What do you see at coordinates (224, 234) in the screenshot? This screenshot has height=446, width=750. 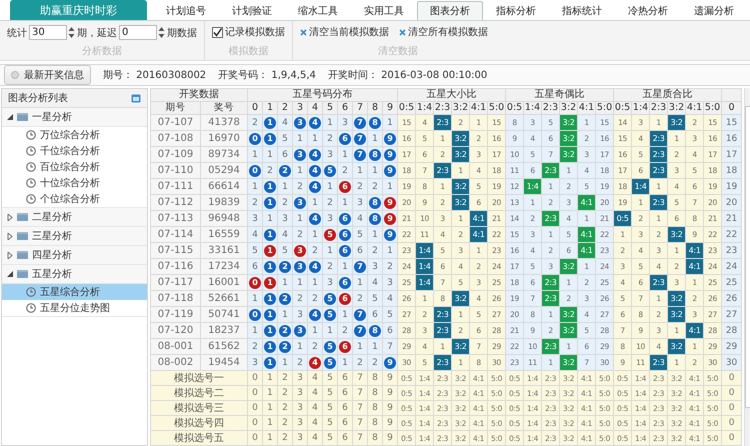 I see `number-cell: 16559` at bounding box center [224, 234].